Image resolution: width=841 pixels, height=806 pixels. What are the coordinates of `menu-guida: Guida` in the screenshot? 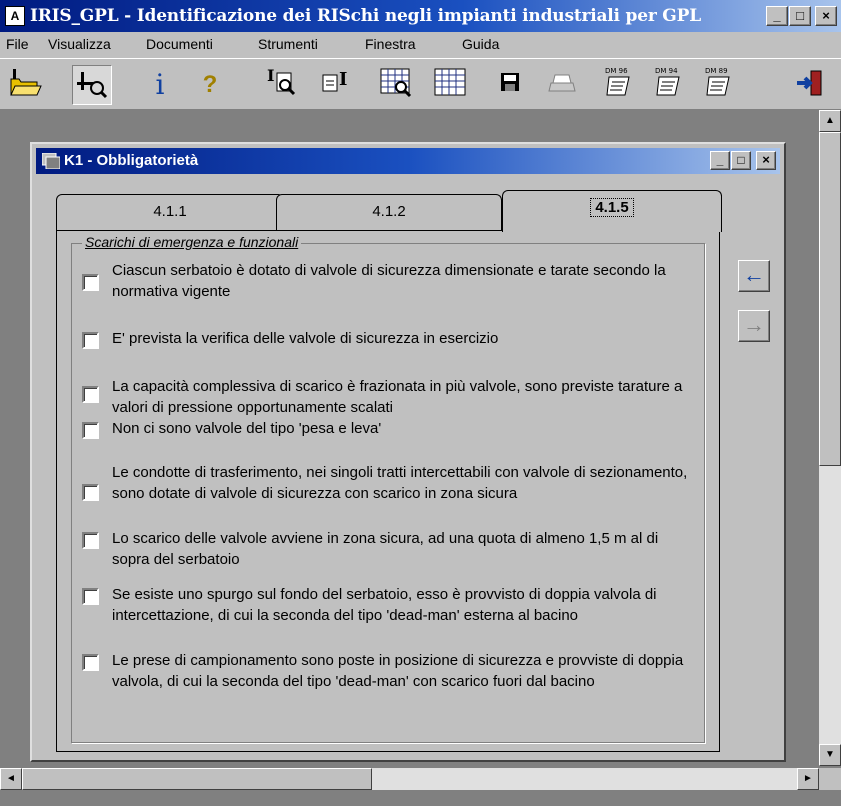 It's located at (480, 44).